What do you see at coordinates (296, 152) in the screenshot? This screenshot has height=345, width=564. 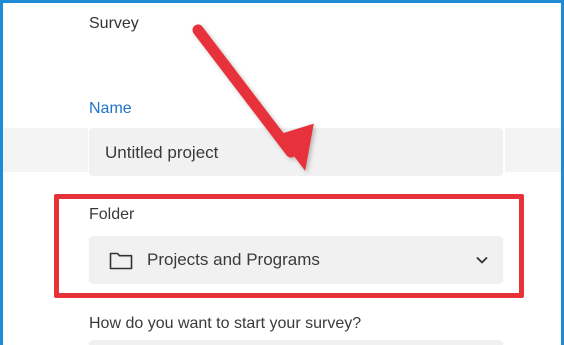 I see `name-field: Untitled project` at bounding box center [296, 152].